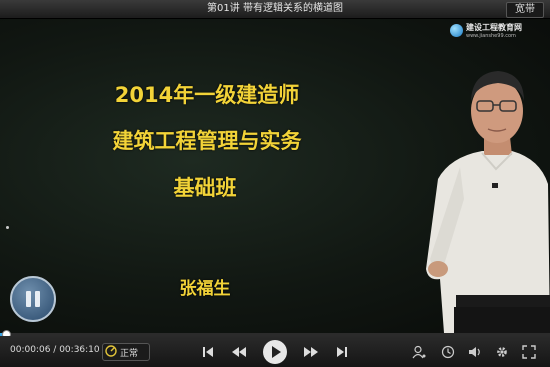  I want to click on speed-gauge-icon, so click(111, 351).